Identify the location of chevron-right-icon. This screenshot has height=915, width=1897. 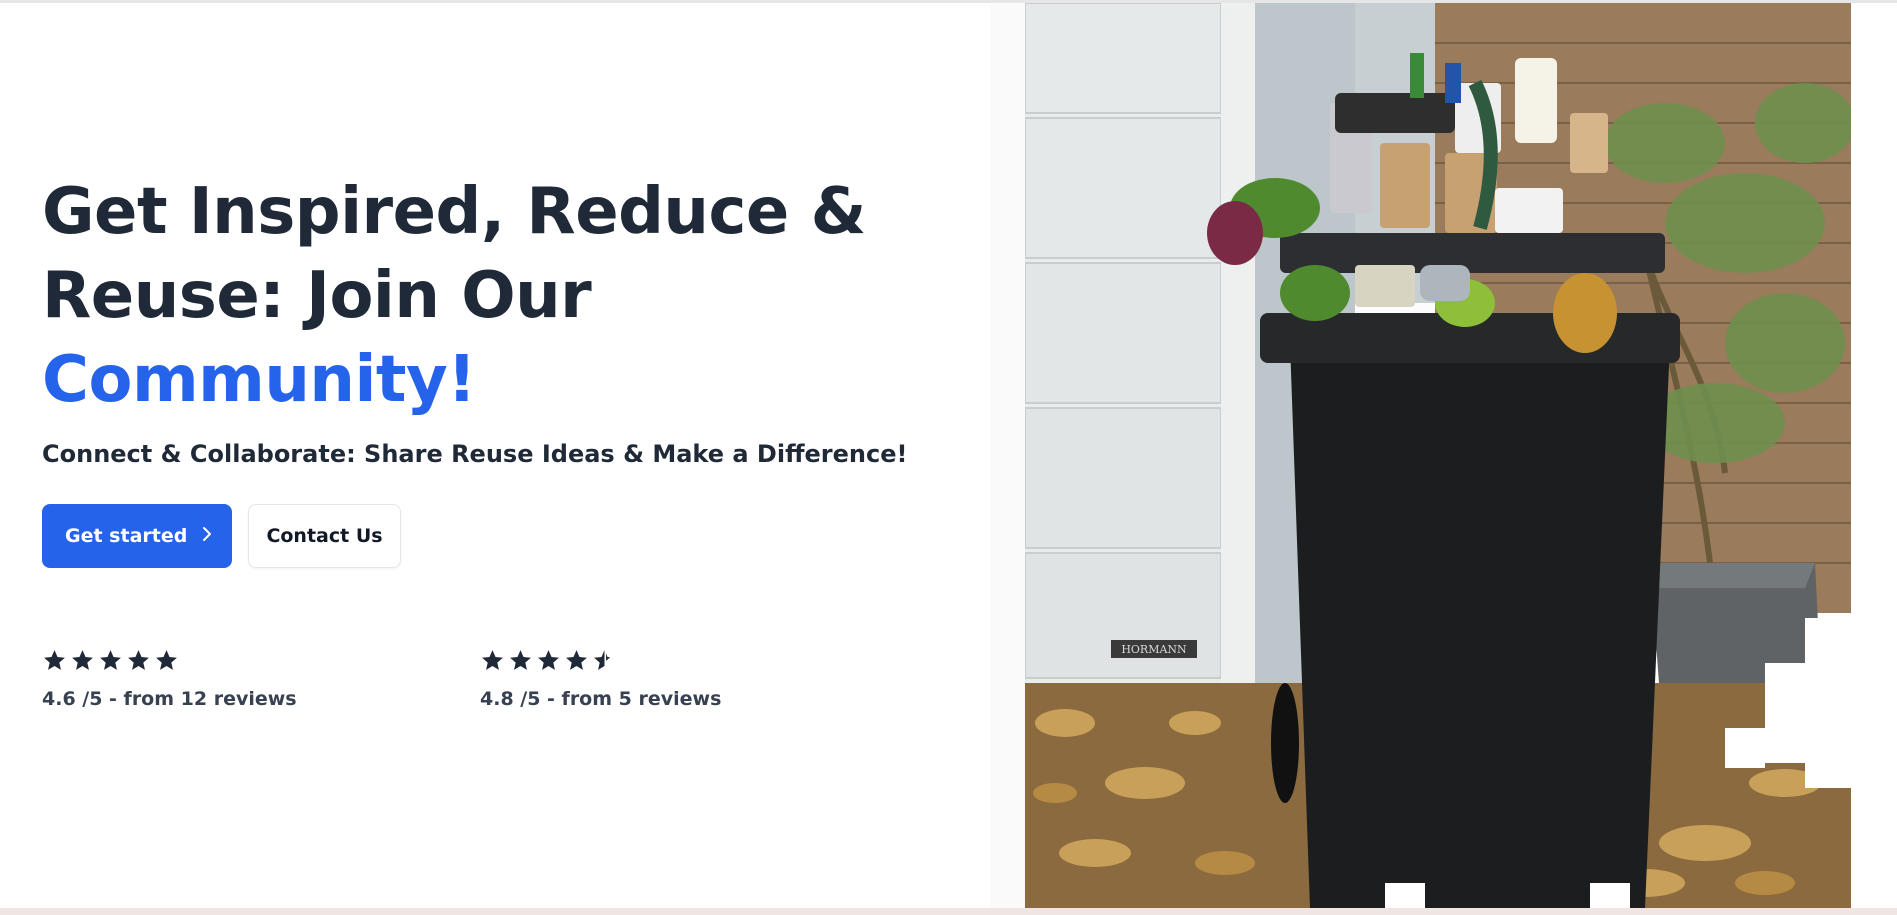
(207, 536).